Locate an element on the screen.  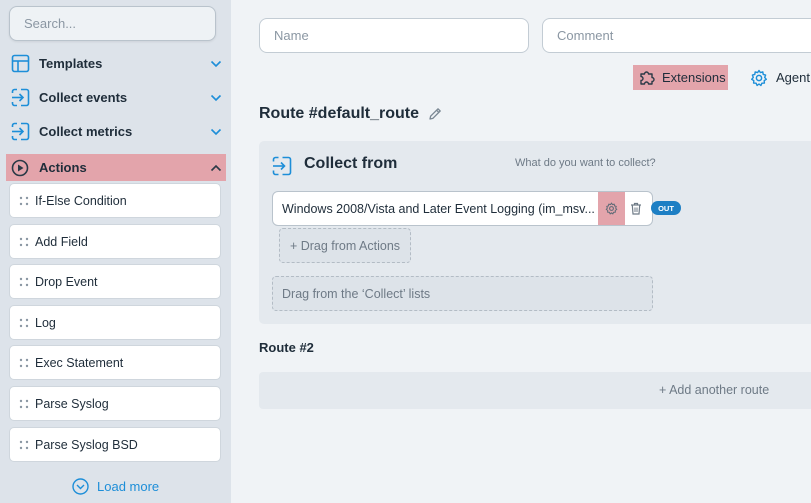
layout-icon is located at coordinates (20, 64).